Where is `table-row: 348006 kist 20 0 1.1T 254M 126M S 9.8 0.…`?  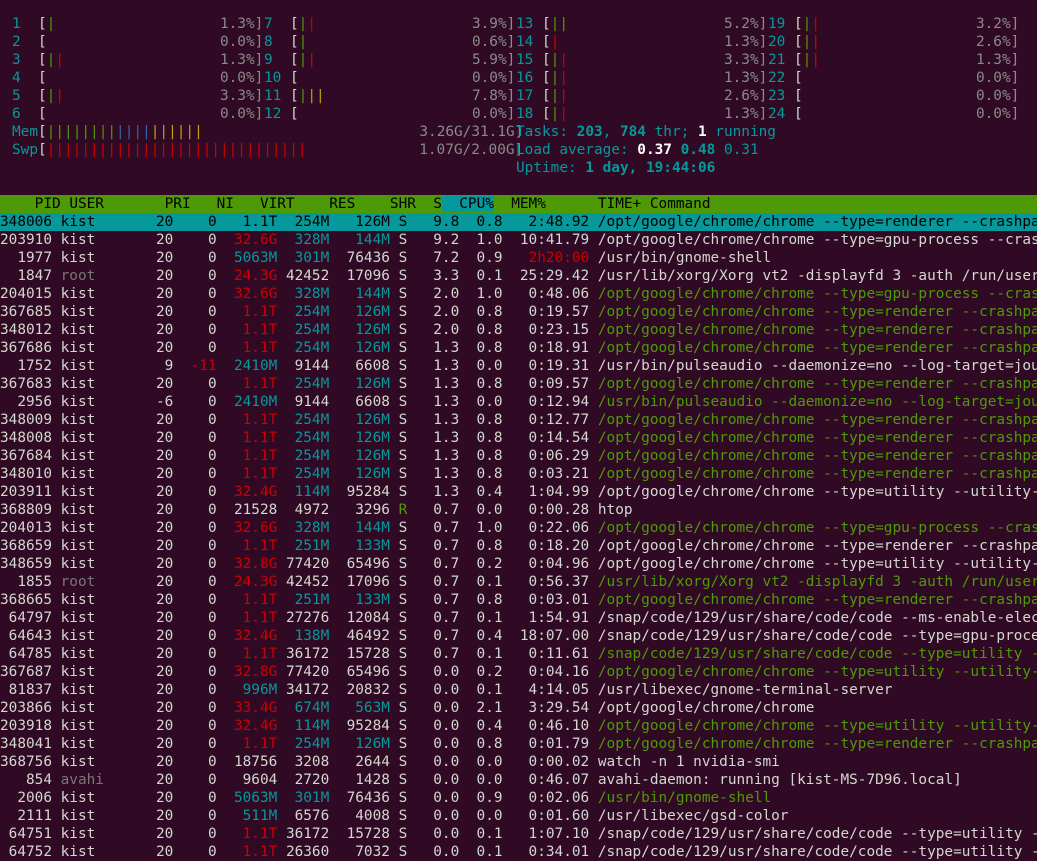 table-row: 348006 kist 20 0 1.1T 254M 126M S 9.8 0.… is located at coordinates (518, 222).